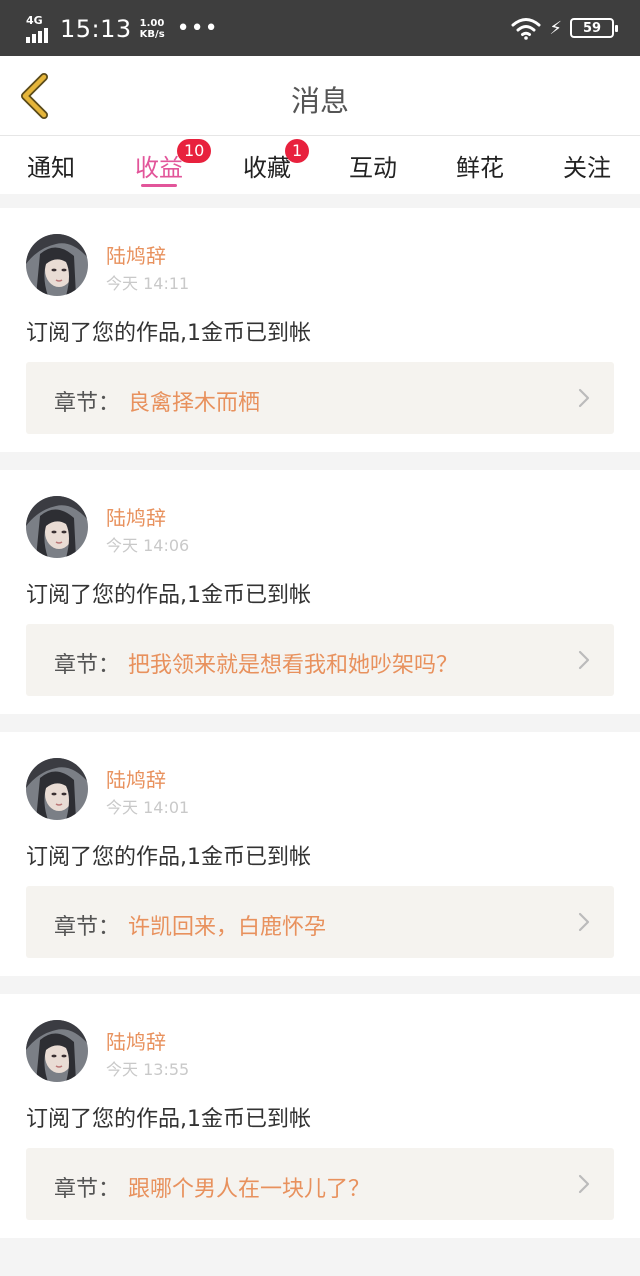 Image resolution: width=640 pixels, height=1276 pixels. I want to click on tab-bar: 通知 收益 10 收藏 1 互动 鲜花 关注, so click(320, 165).